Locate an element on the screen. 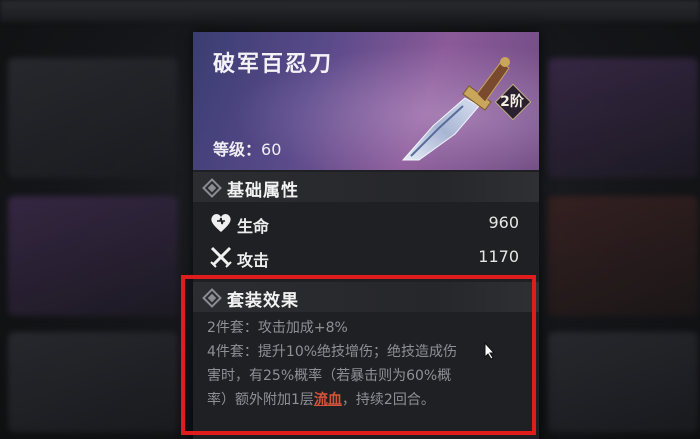  four-piece-prefix: 4件套： is located at coordinates (232, 352).